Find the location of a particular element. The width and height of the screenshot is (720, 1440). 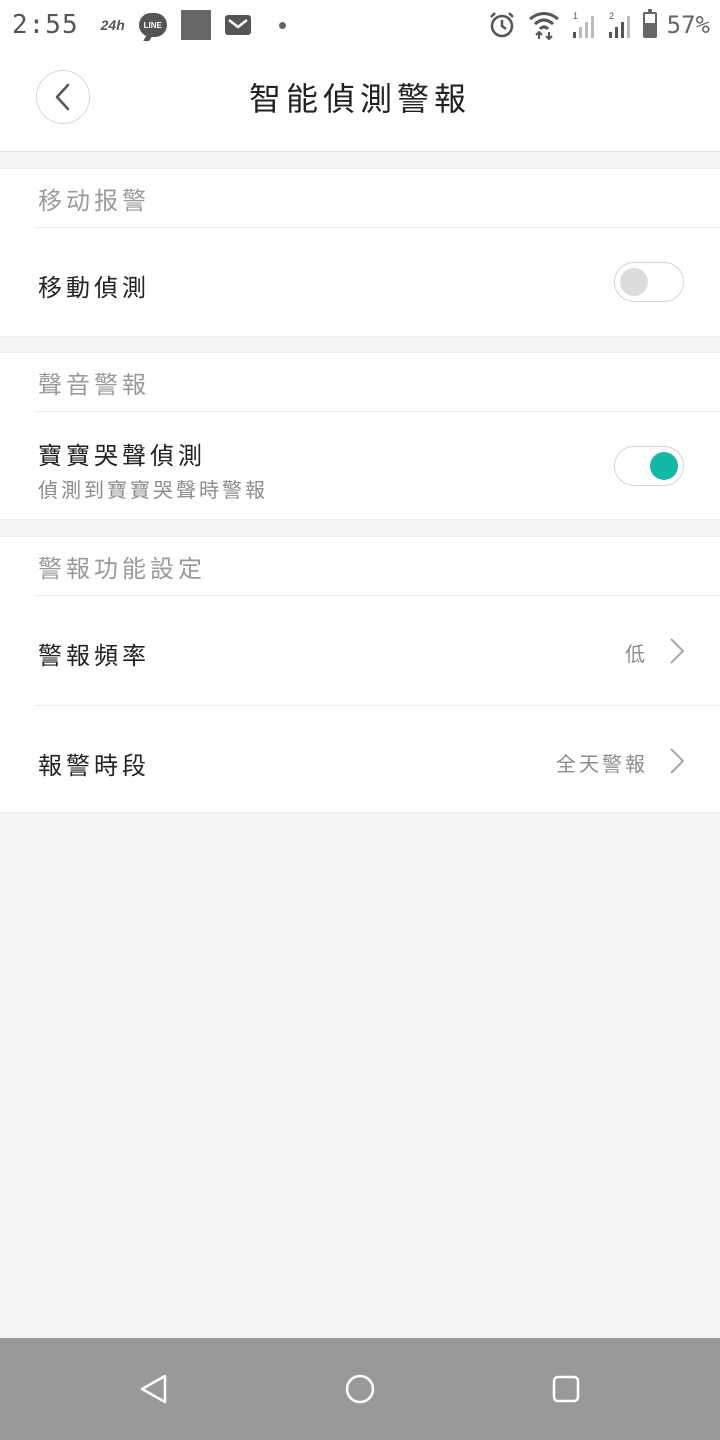

section-sound-alarm: 聲音警報 寶寶哭聲偵測 偵測到寶寶哭聲時警報 is located at coordinates (360, 436).